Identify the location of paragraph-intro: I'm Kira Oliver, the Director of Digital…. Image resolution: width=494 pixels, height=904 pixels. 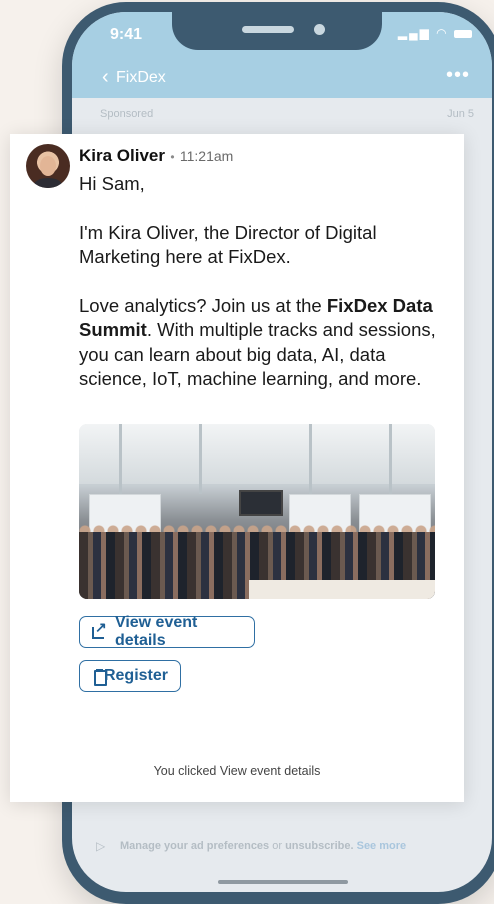
(228, 244).